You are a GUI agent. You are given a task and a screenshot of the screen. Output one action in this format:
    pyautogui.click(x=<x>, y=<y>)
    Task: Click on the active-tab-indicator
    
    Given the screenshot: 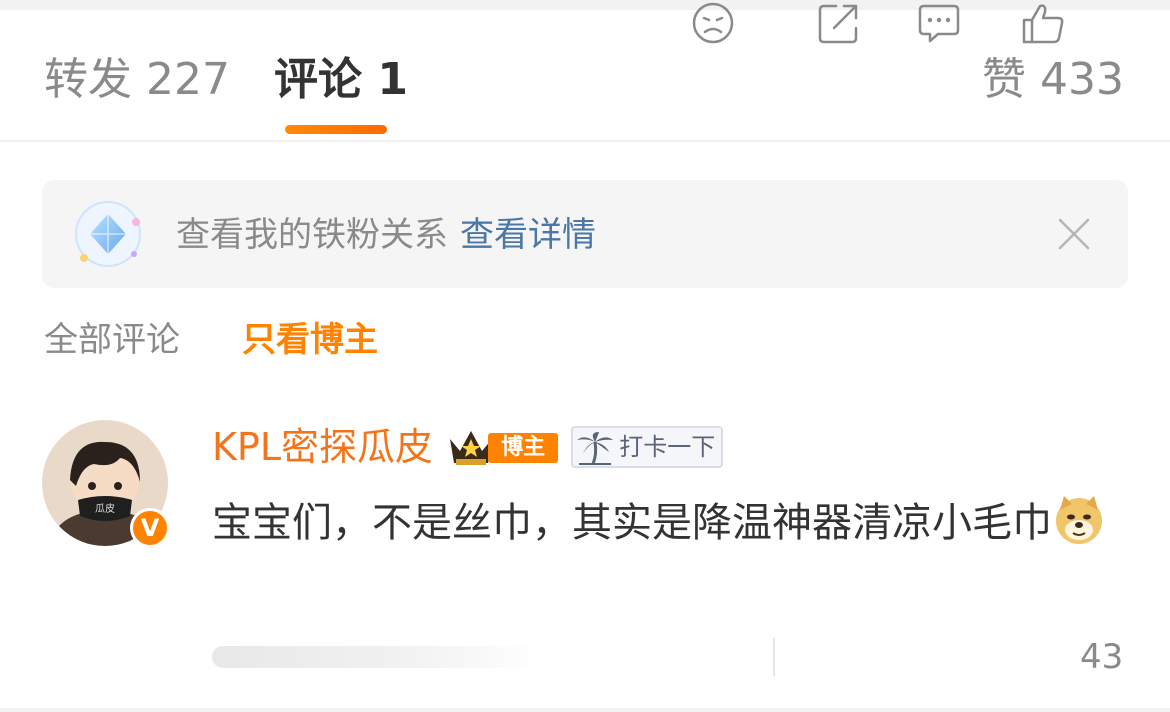 What is the action you would take?
    pyautogui.click(x=336, y=129)
    